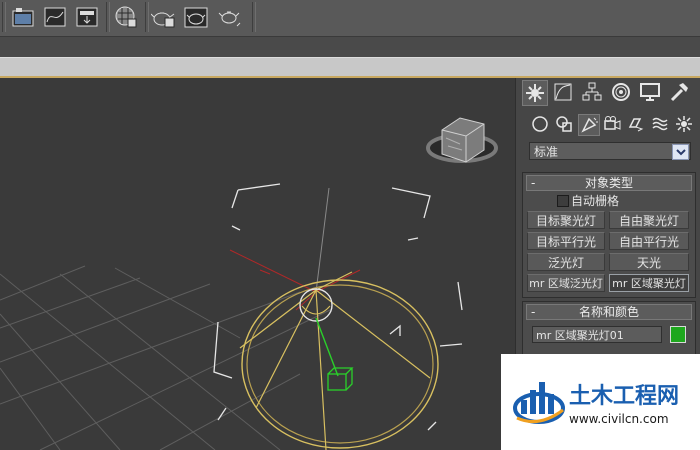 The width and height of the screenshot is (700, 450). Describe the element at coordinates (563, 201) in the screenshot. I see `auto-grid-checkbox` at that location.